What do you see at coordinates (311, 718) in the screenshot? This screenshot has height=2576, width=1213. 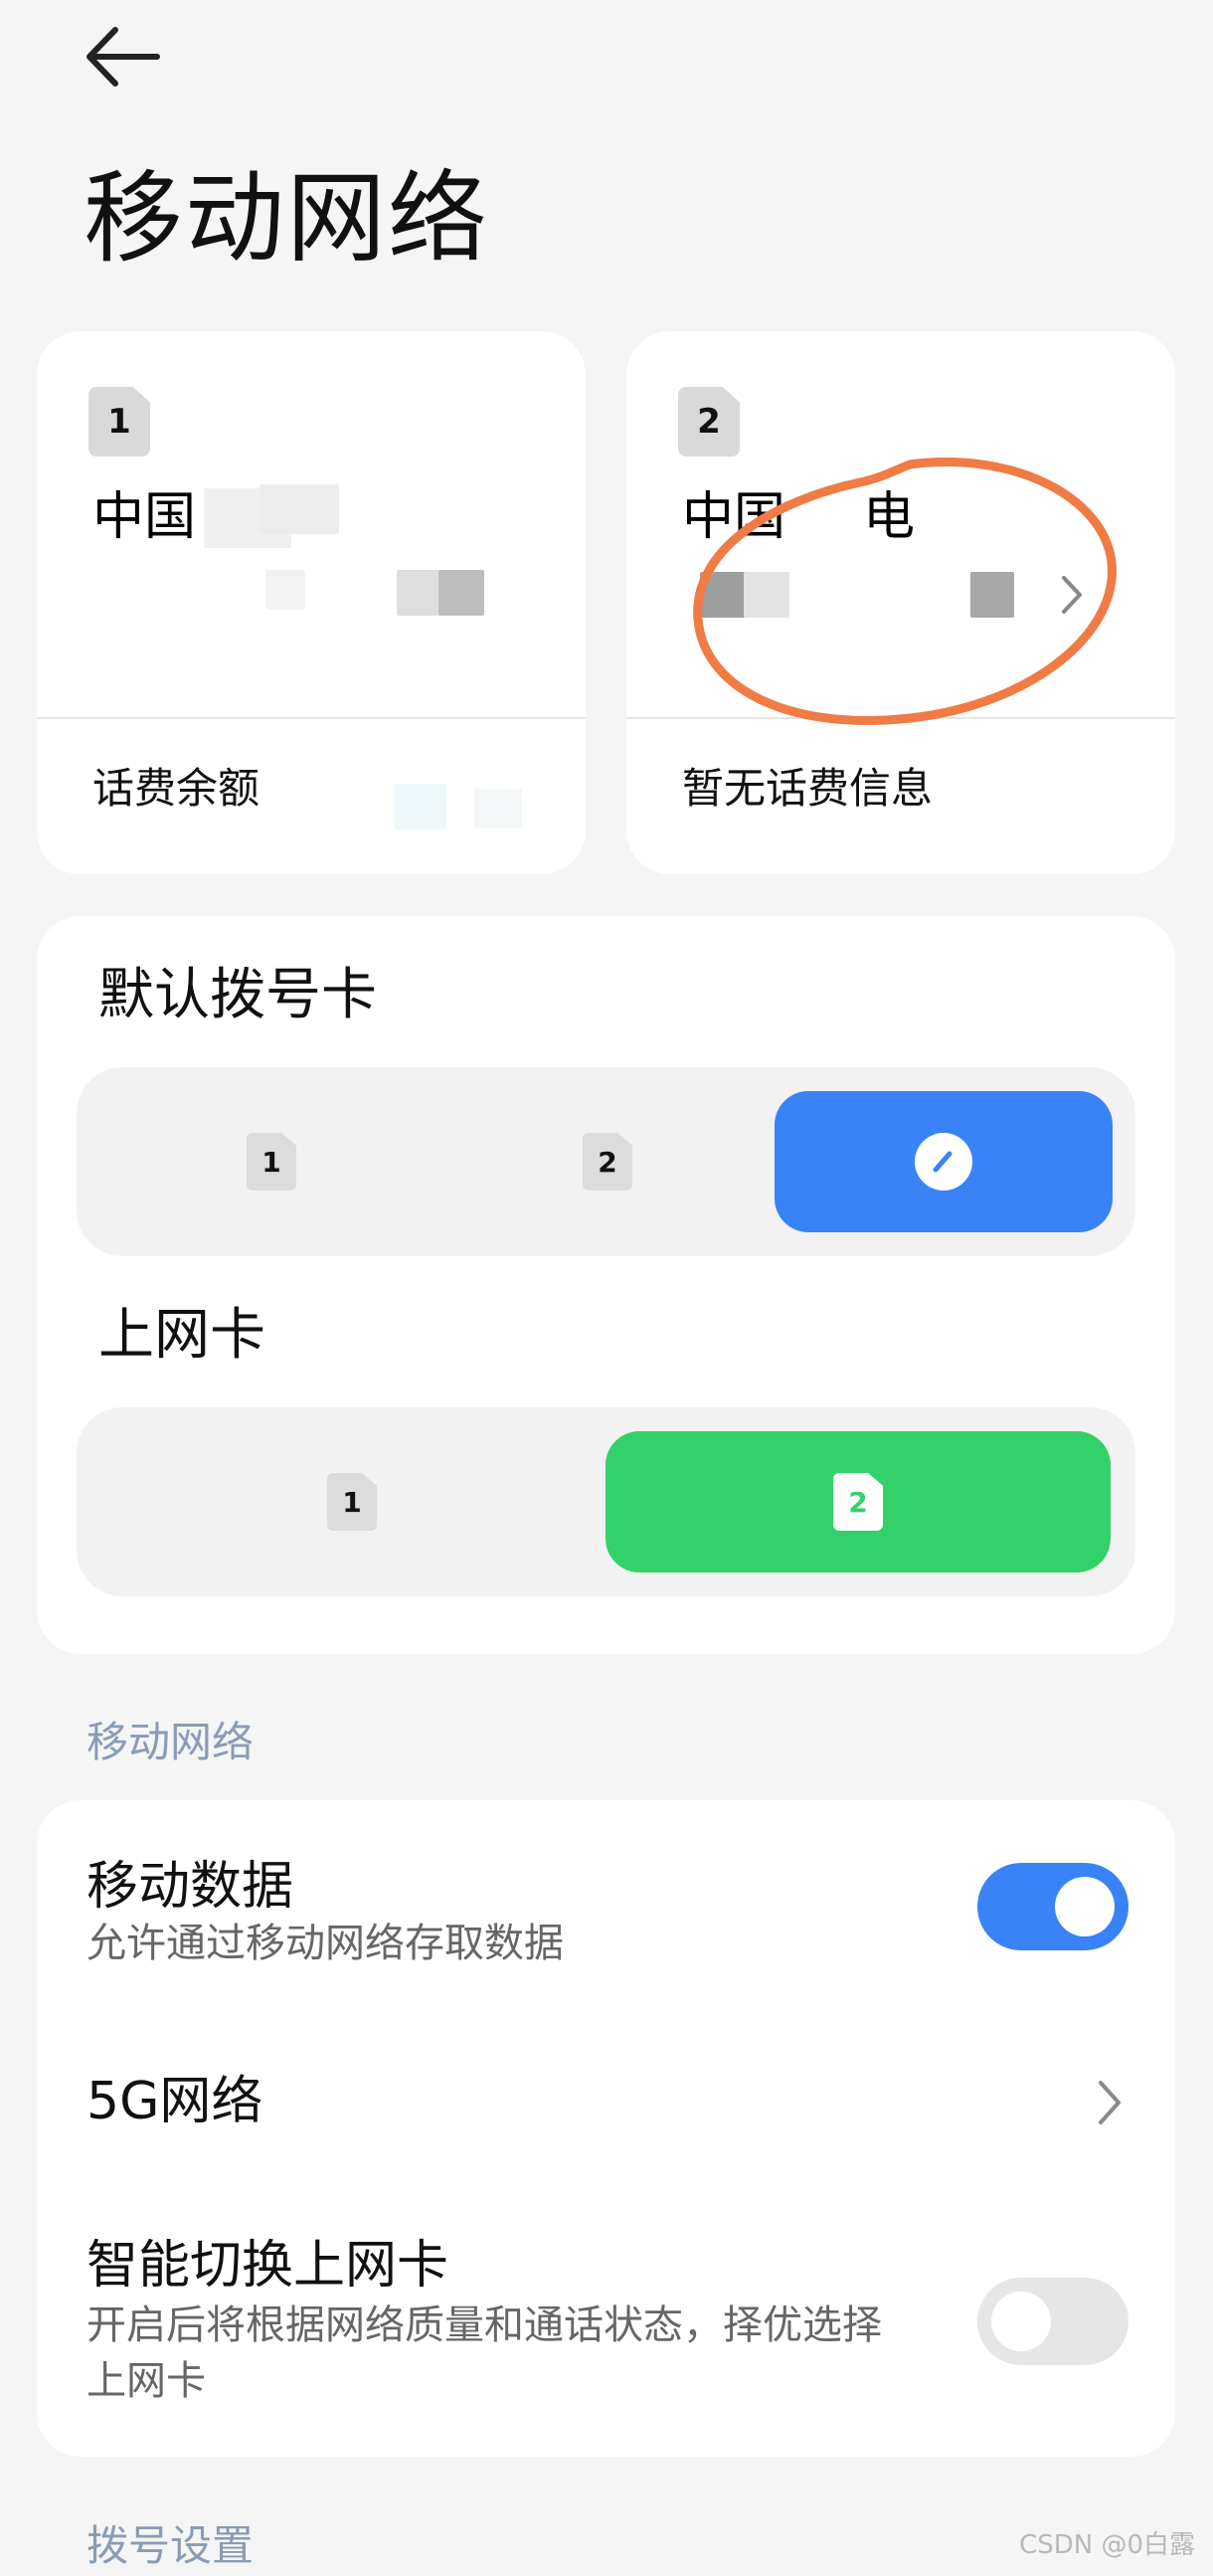 I see `sim1-divider` at bounding box center [311, 718].